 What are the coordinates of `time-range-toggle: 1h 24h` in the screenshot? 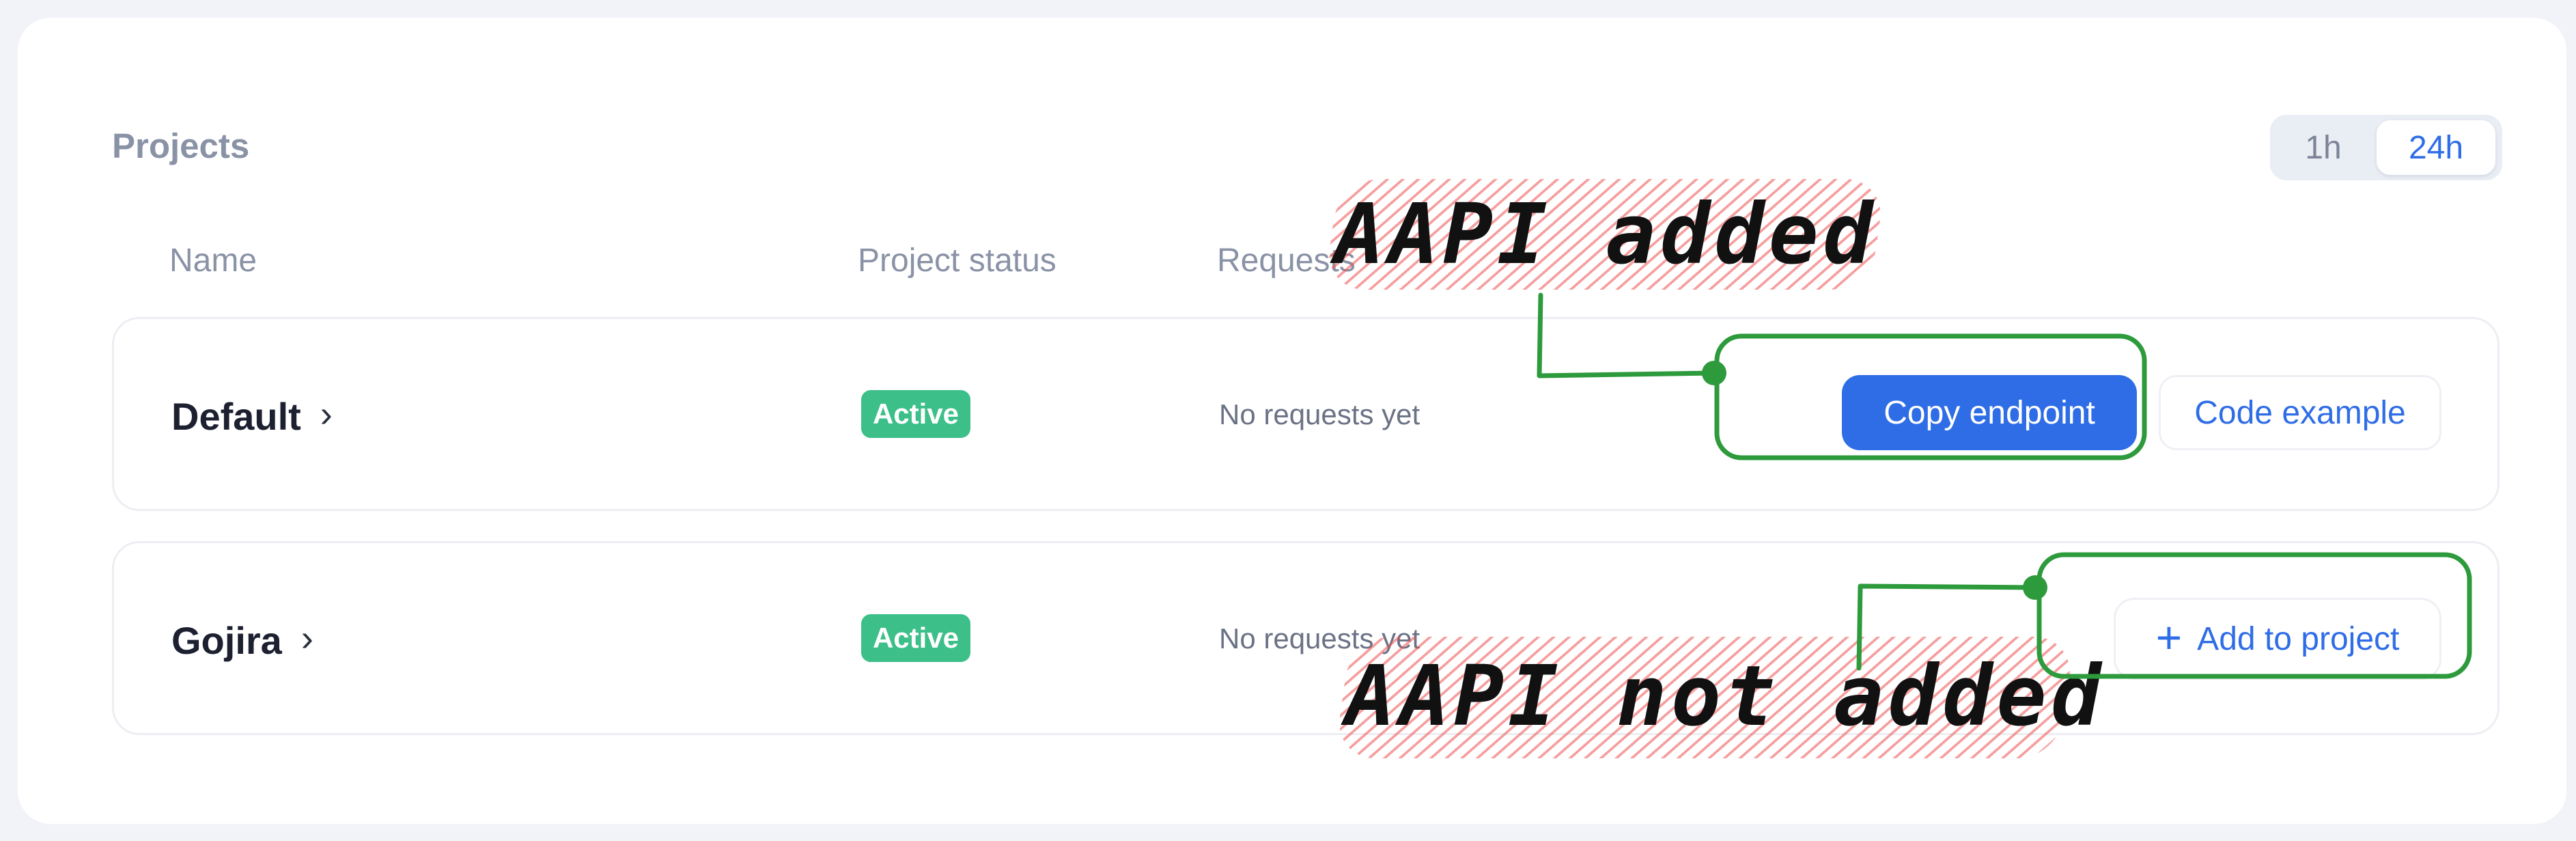 It's located at (2386, 148).